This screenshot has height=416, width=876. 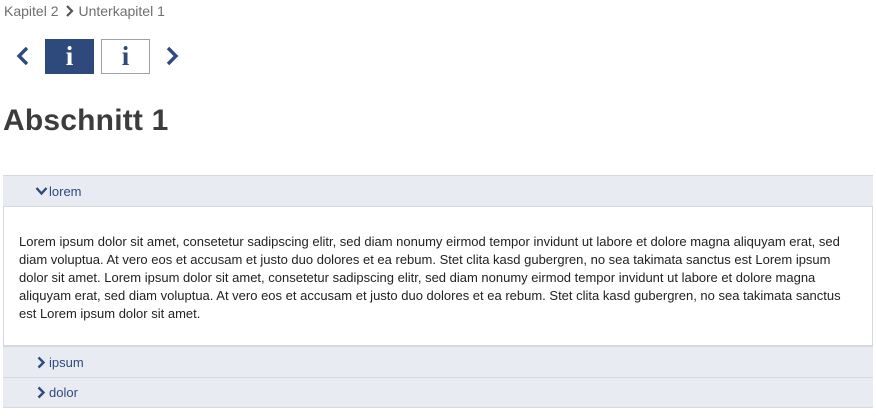 I want to click on accordion-header-ipsum: ipsum, so click(x=438, y=361).